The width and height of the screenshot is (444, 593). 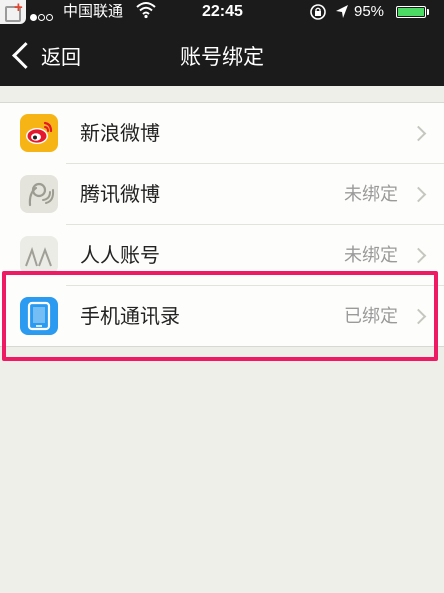 I want to click on battery-tip, so click(x=428, y=12).